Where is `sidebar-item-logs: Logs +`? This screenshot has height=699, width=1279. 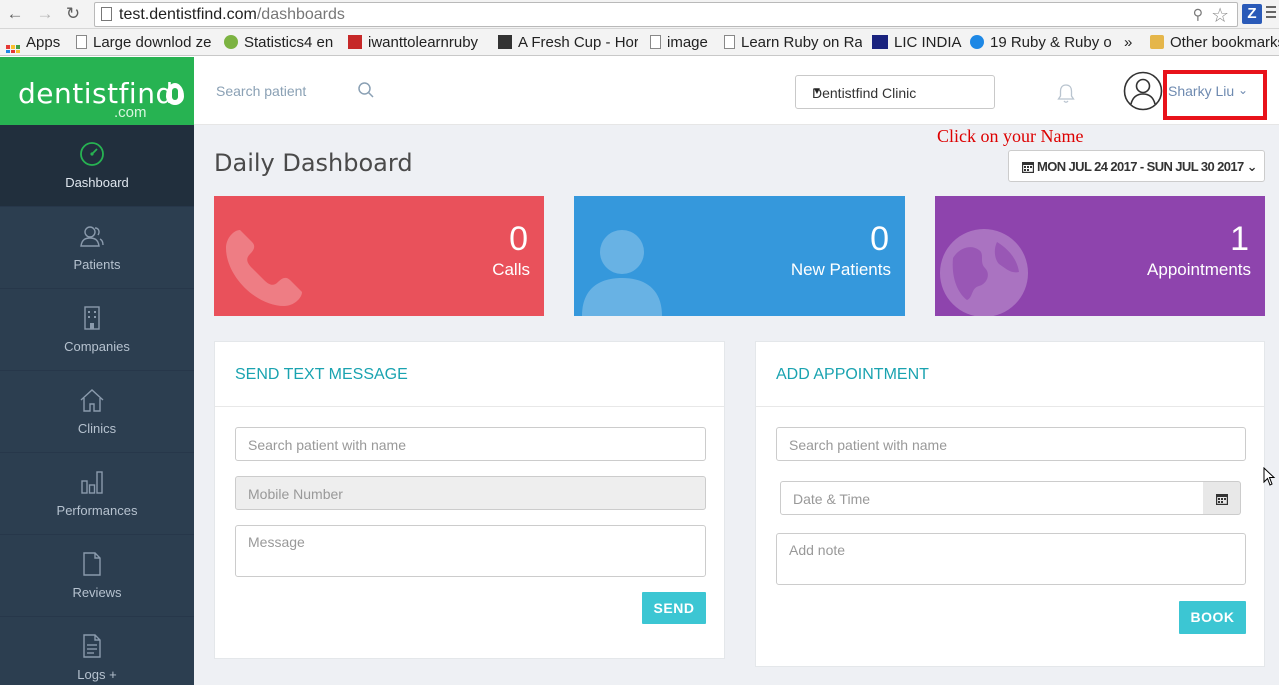
sidebar-item-logs: Logs + is located at coordinates (97, 658).